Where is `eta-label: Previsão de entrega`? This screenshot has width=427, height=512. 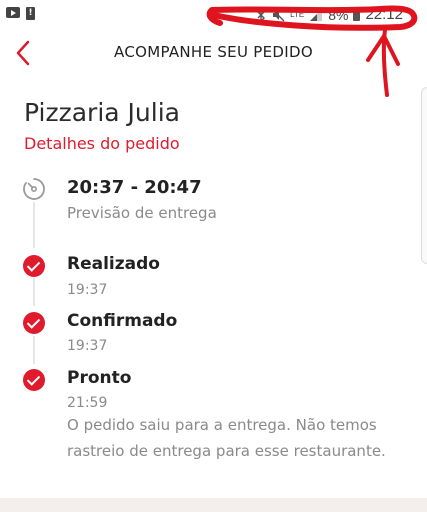 eta-label: Previsão de entrega is located at coordinates (142, 213).